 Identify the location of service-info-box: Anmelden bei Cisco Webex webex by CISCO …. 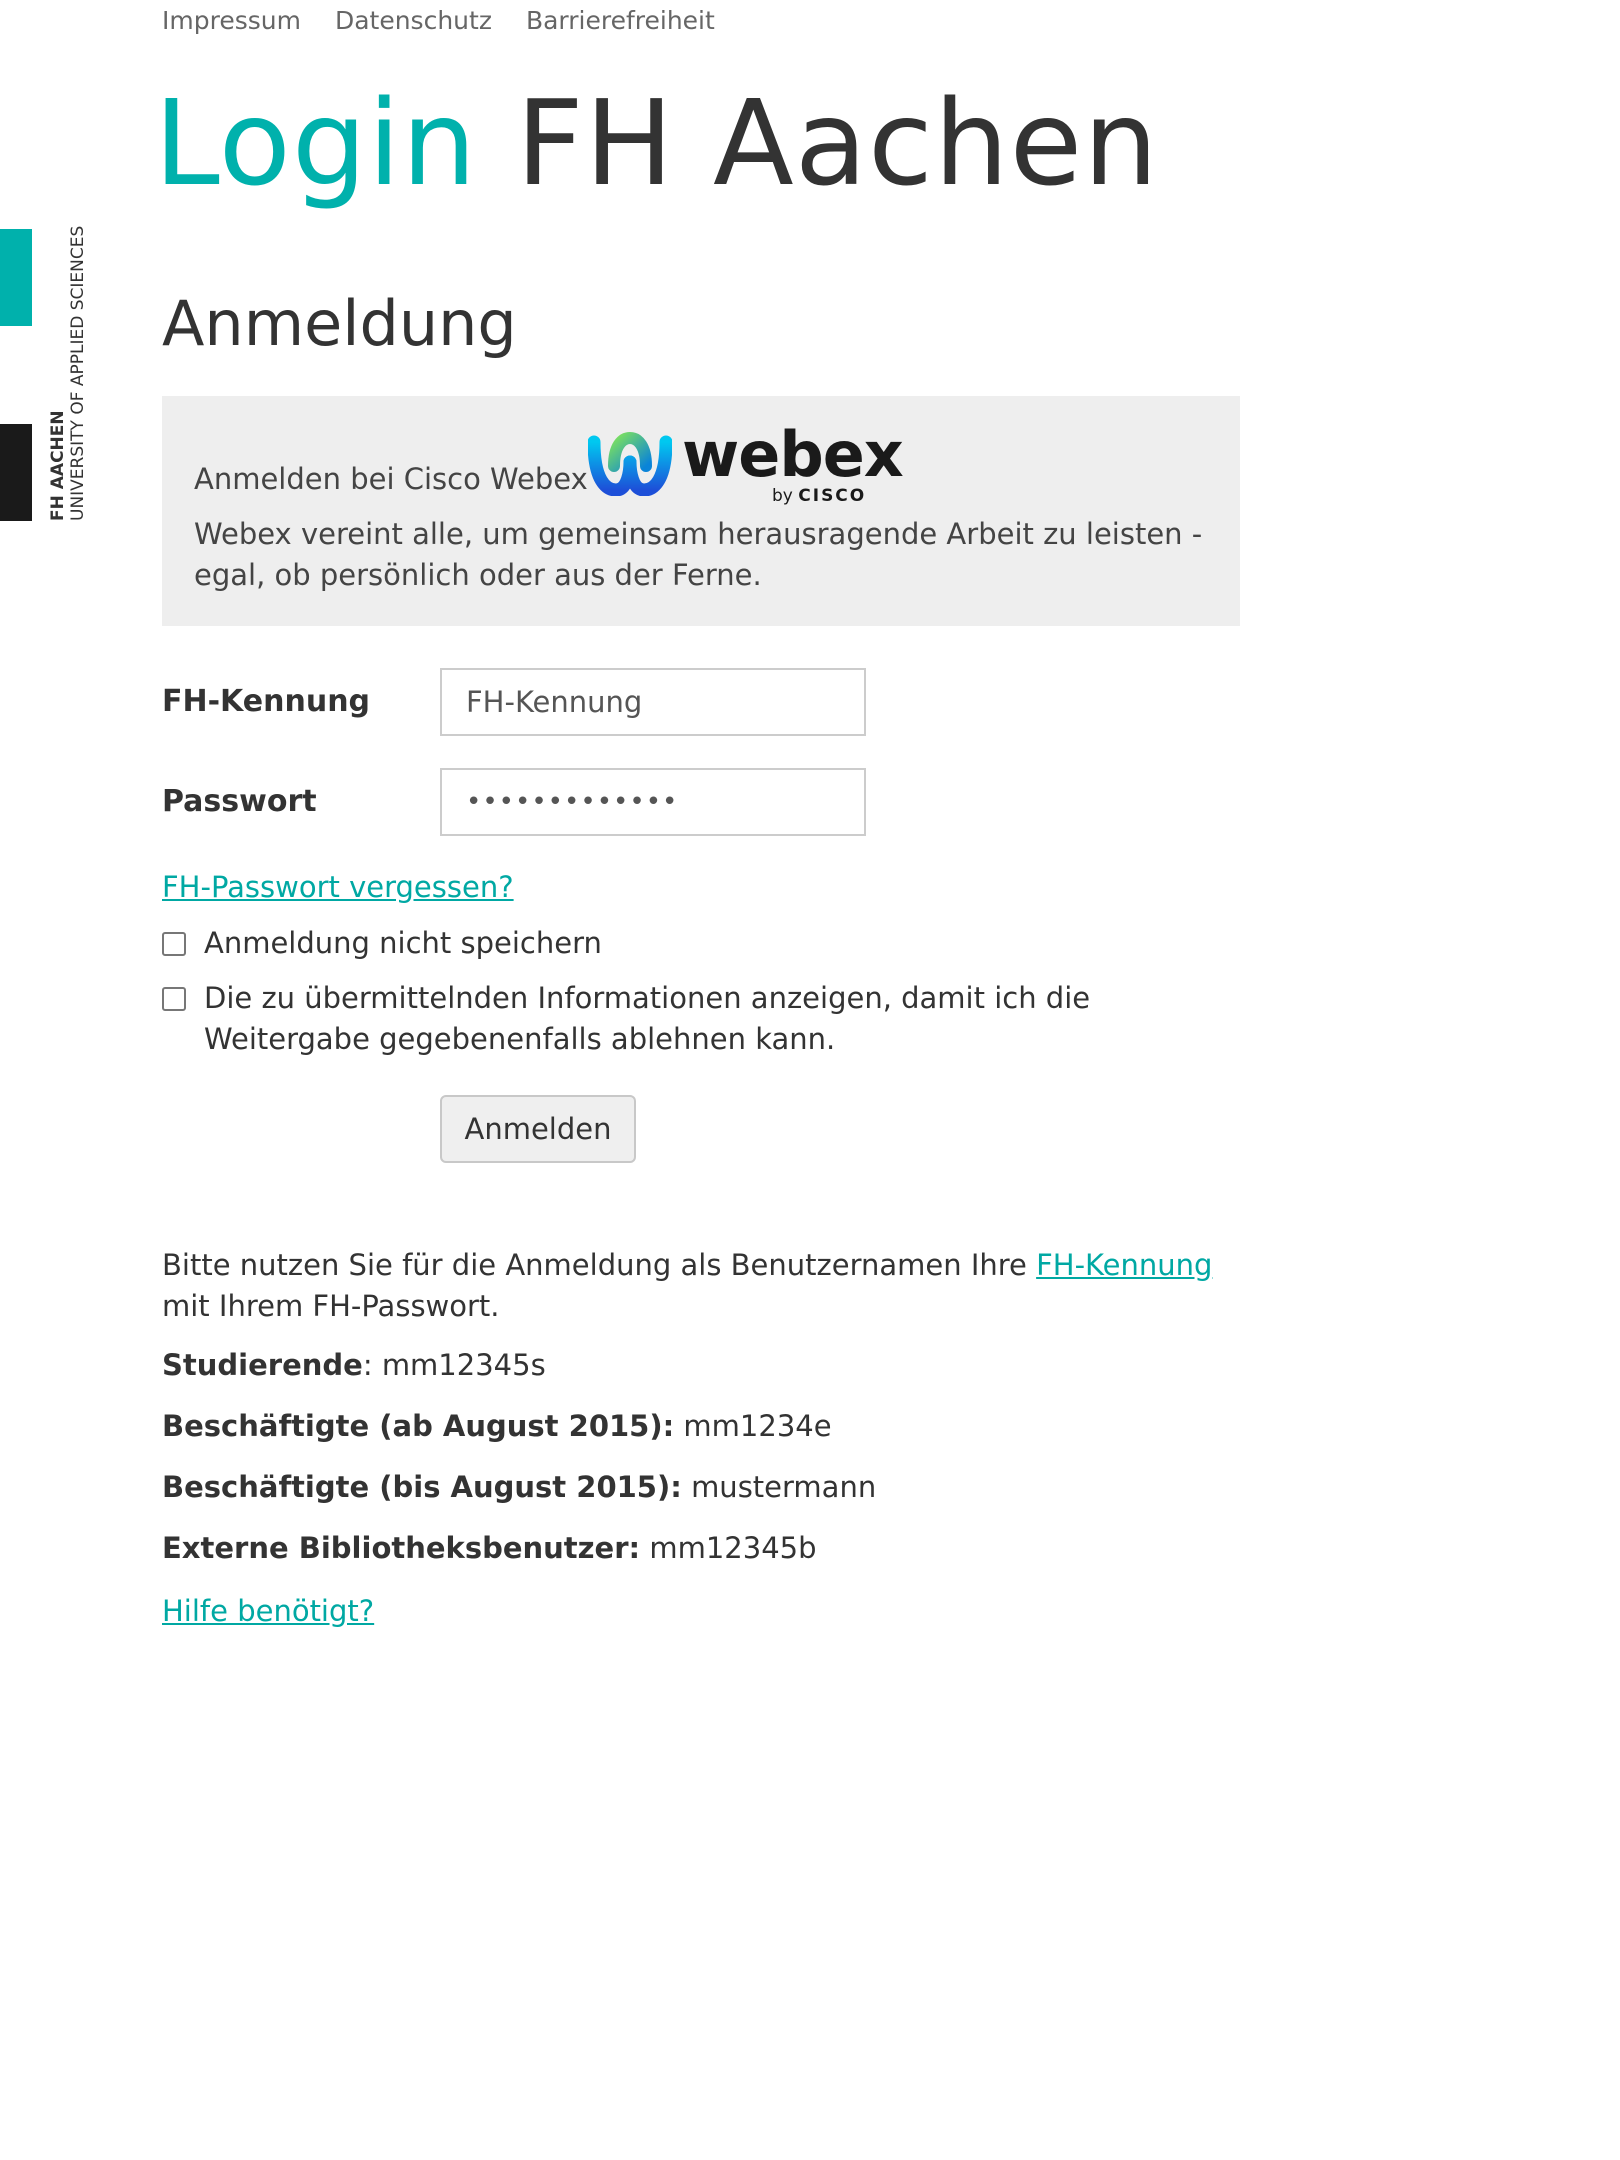
(701, 511).